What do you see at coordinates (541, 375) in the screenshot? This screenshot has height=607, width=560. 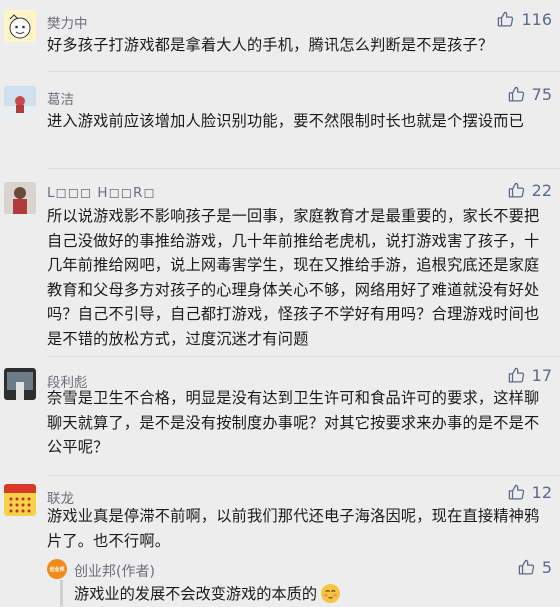 I see `like-count: 17` at bounding box center [541, 375].